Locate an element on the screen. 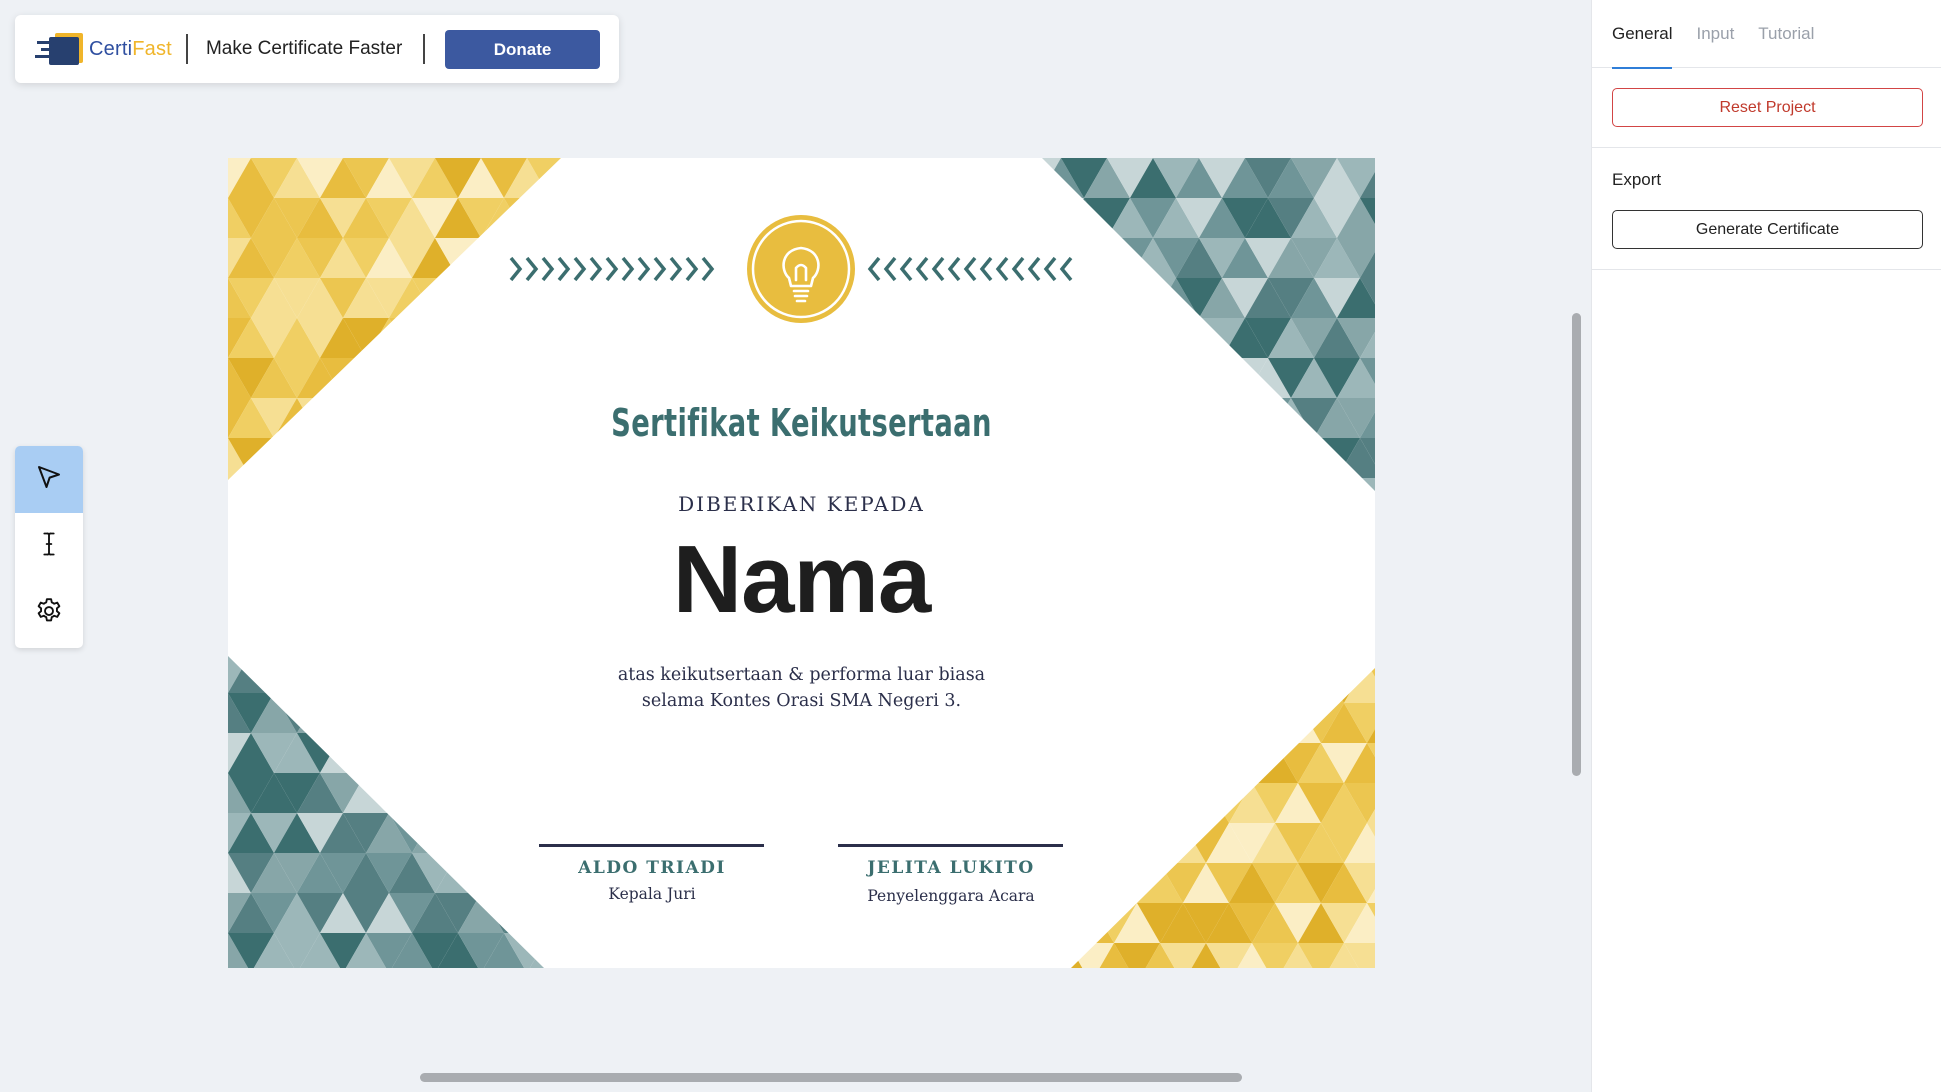 The image size is (1941, 1092). vertical-scrollbar is located at coordinates (1576, 544).